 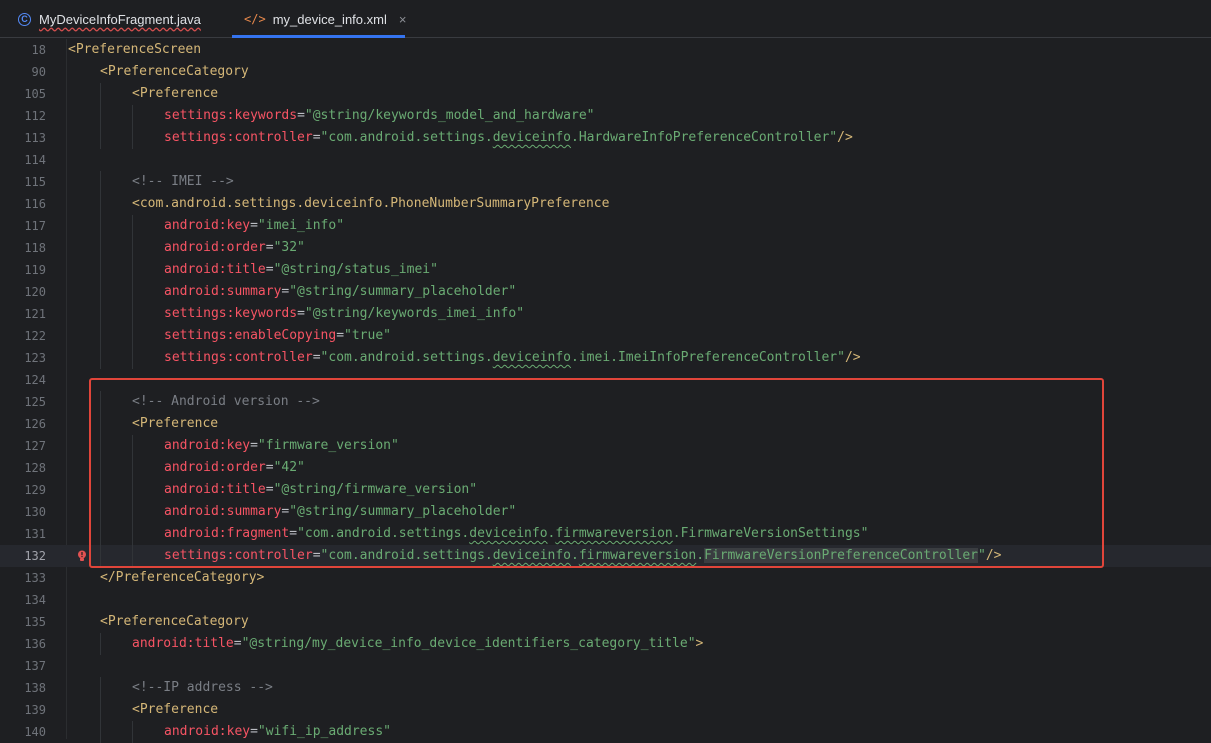 I want to click on line-number: 124, so click(x=35, y=380).